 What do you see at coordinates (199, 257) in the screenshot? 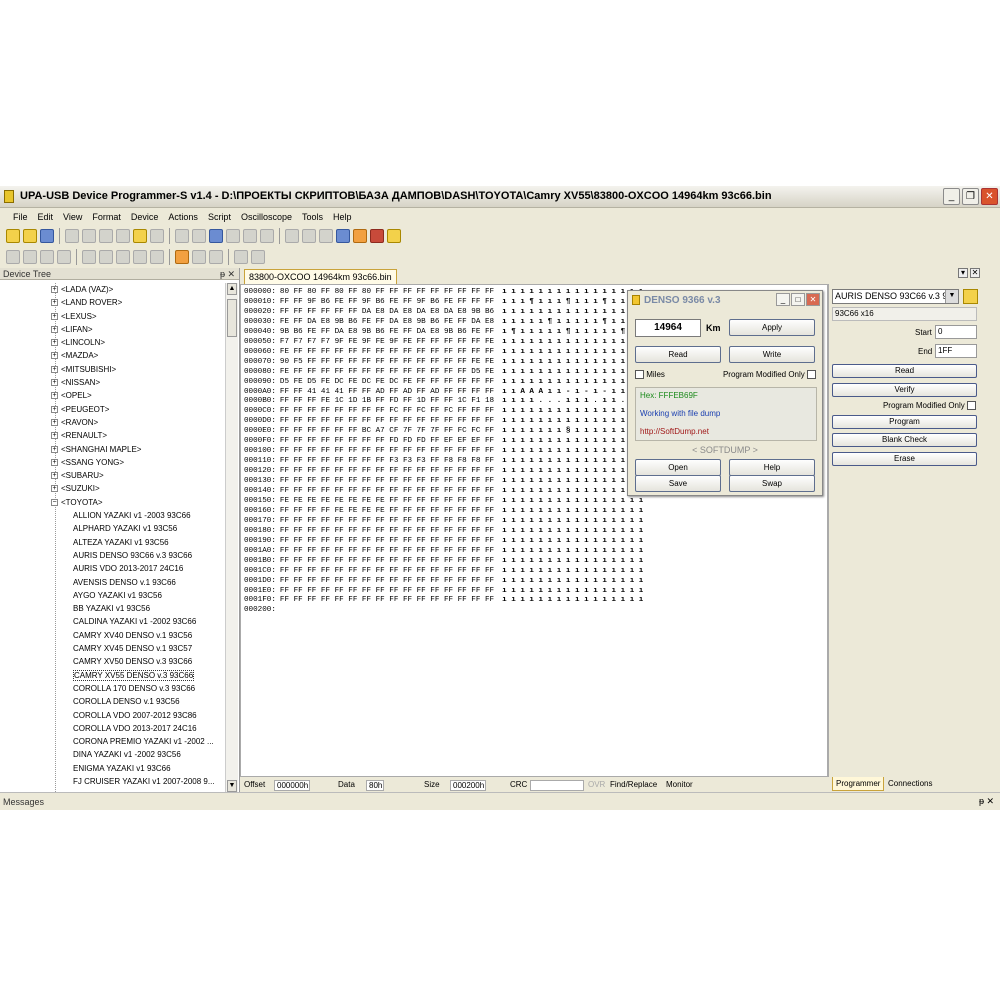
I see `settings-icon` at bounding box center [199, 257].